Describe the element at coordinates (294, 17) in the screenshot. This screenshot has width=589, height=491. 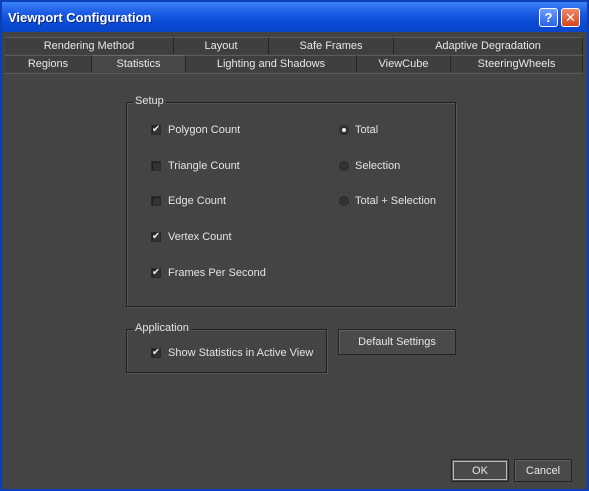
I see `title-bar: Viewport Configuration ? ✕` at that location.